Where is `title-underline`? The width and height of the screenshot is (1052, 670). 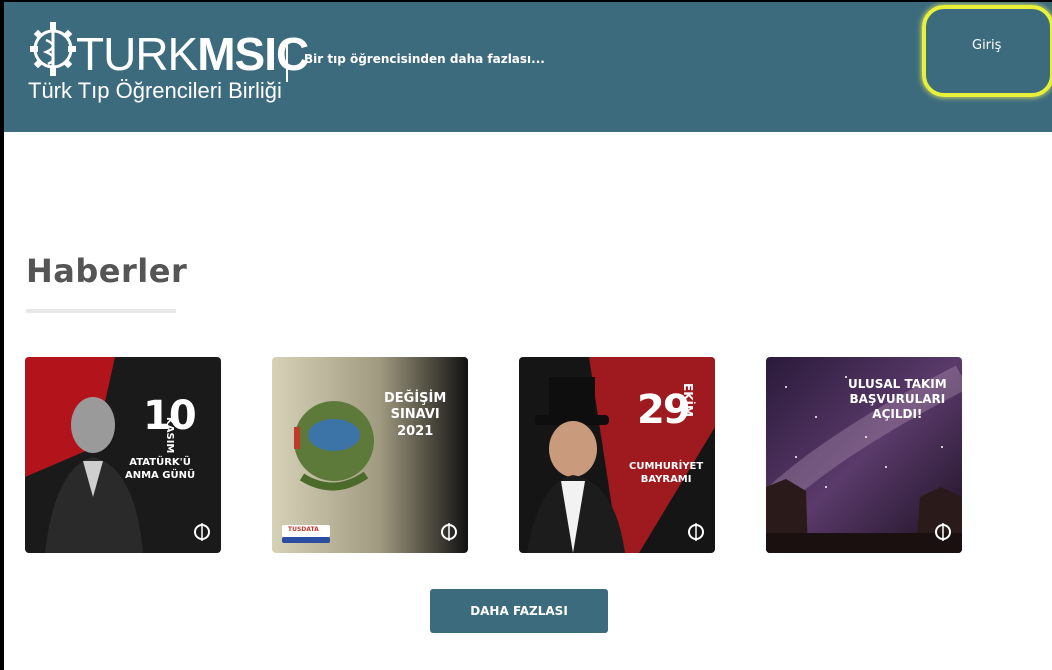 title-underline is located at coordinates (101, 311).